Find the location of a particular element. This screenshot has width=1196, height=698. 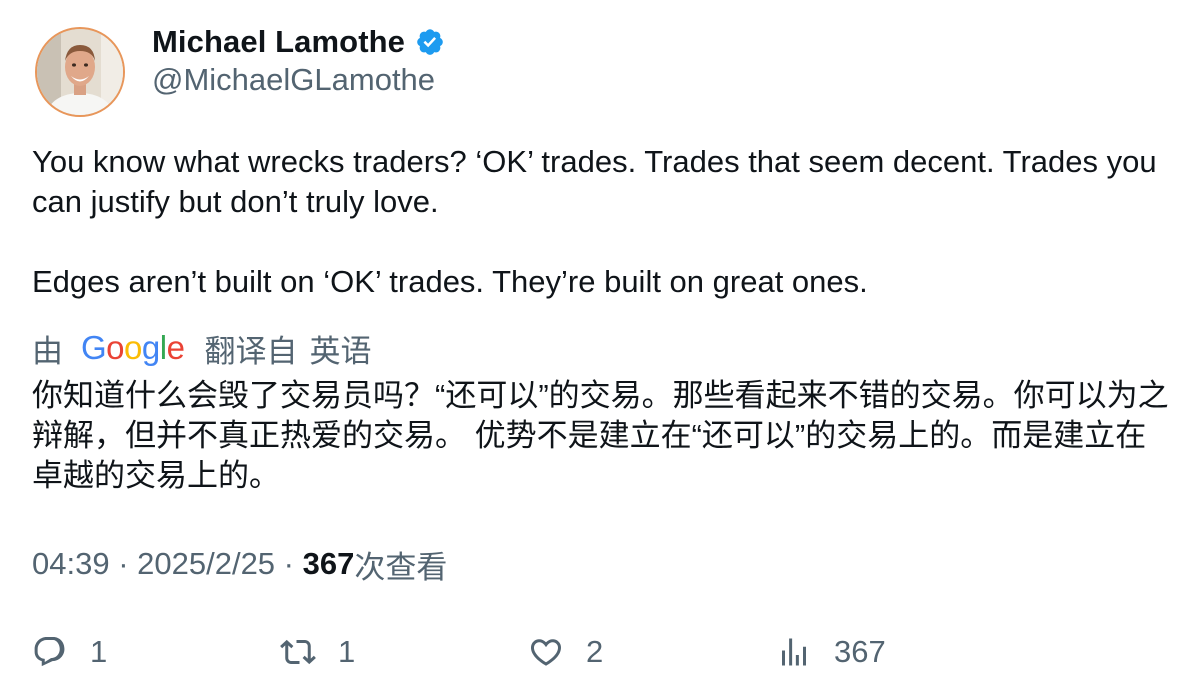

translation-source-language: 英语 is located at coordinates (340, 351).